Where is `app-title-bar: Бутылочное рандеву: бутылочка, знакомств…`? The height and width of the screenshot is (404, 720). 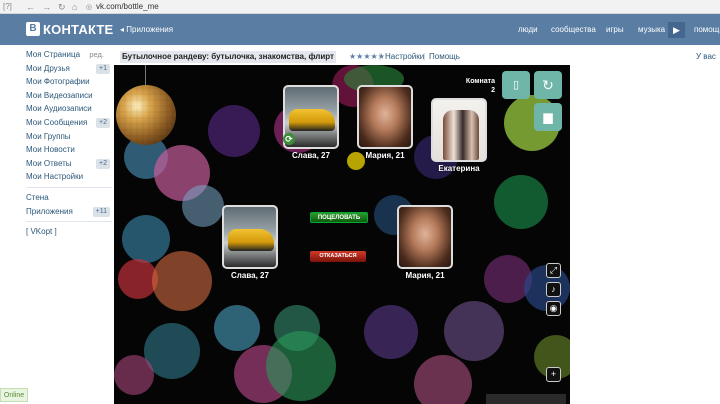
app-title-bar: Бутылочное рандеву: бутылочка, знакомств… is located at coordinates (420, 57).